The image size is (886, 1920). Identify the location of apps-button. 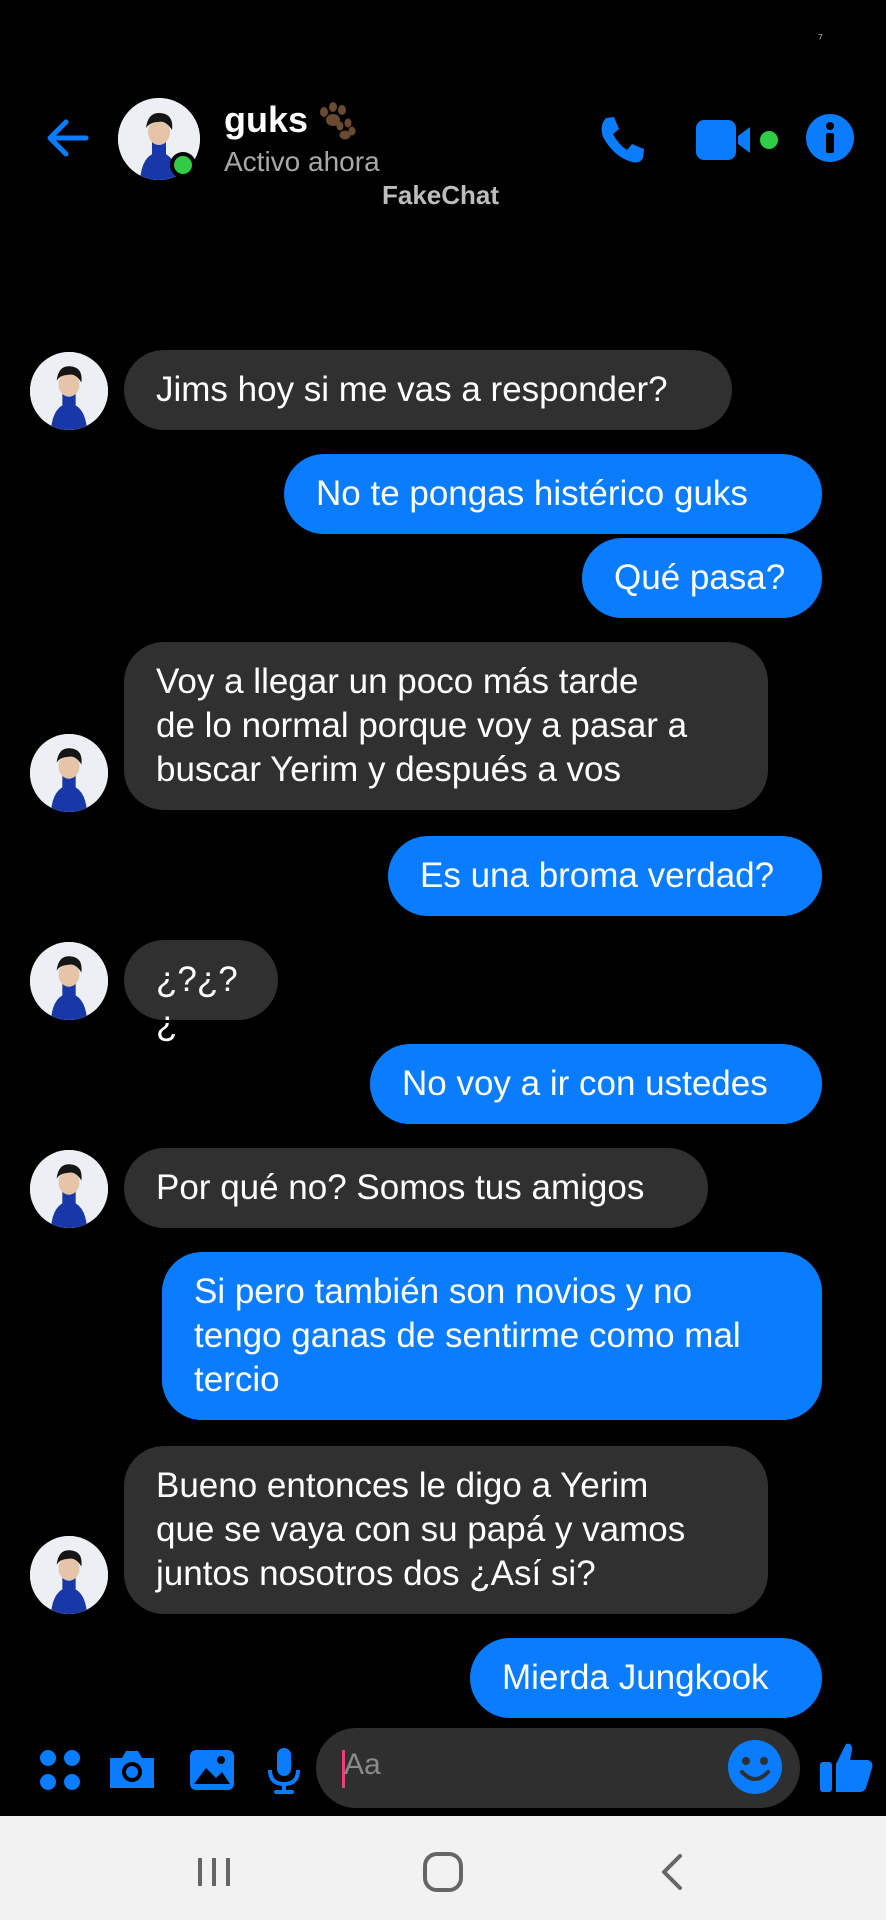
(60, 1770).